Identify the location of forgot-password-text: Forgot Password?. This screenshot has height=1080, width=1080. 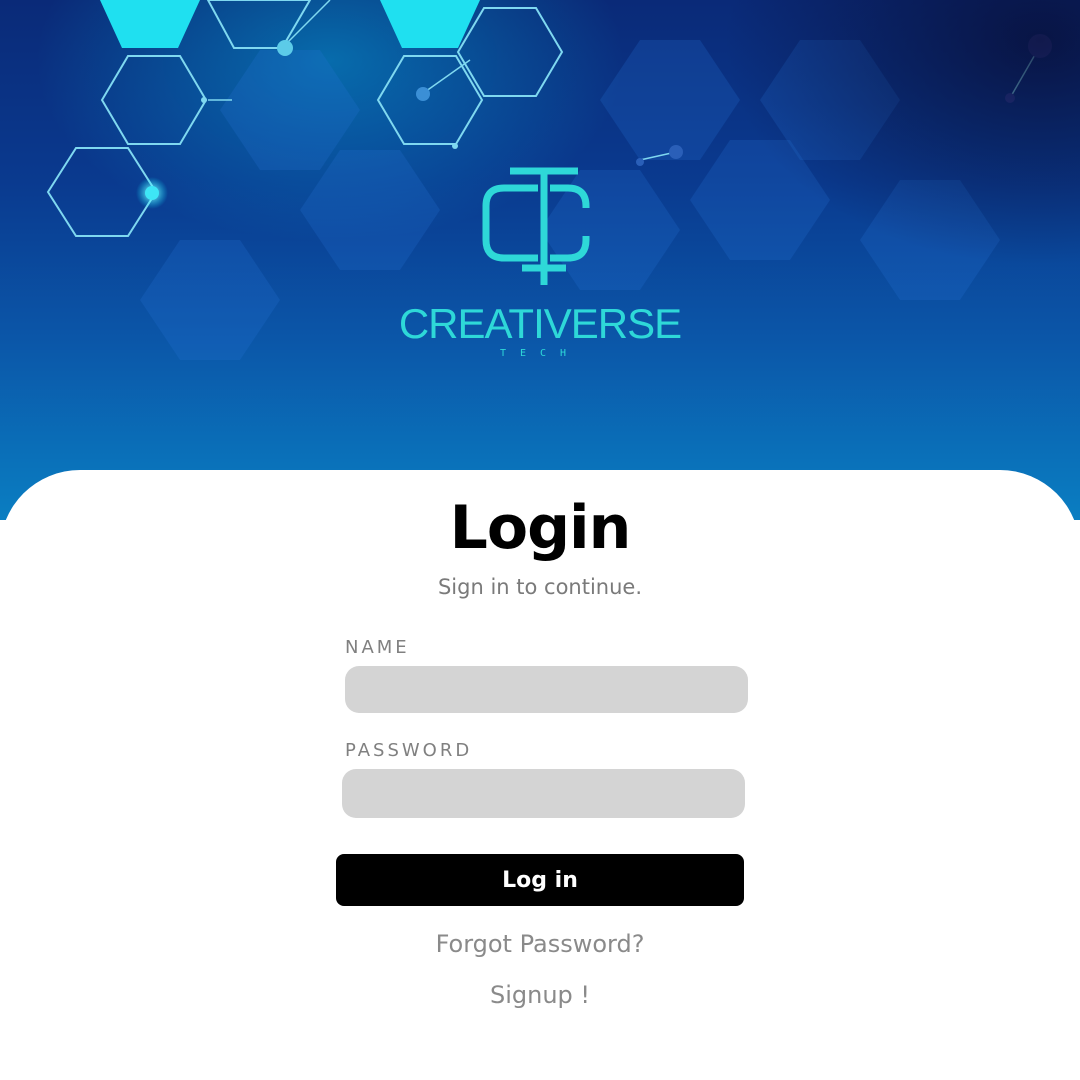
(540, 944).